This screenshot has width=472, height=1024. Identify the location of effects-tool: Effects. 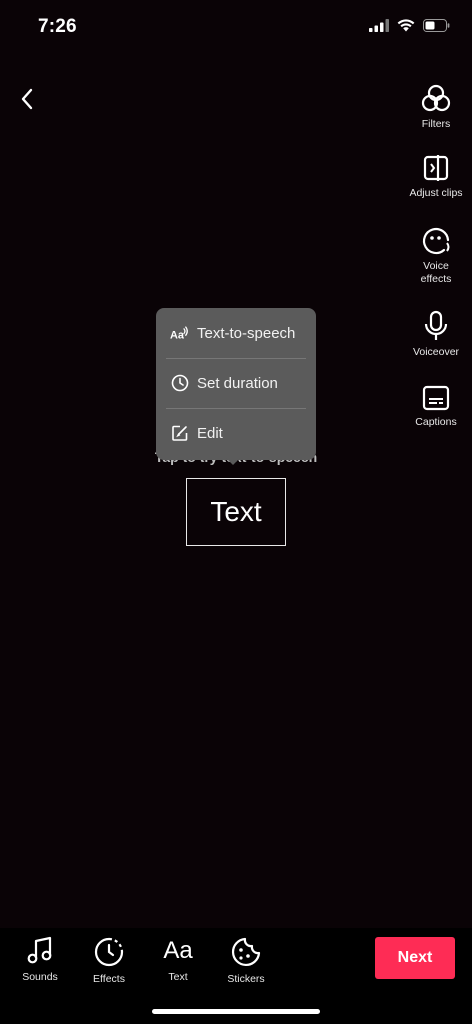
(109, 960).